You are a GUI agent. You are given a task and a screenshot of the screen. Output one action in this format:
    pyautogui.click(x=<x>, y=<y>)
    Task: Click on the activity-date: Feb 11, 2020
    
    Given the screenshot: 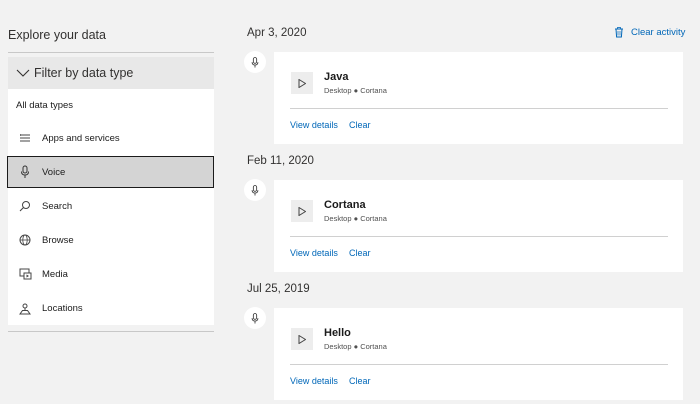 What is the action you would take?
    pyautogui.click(x=280, y=161)
    